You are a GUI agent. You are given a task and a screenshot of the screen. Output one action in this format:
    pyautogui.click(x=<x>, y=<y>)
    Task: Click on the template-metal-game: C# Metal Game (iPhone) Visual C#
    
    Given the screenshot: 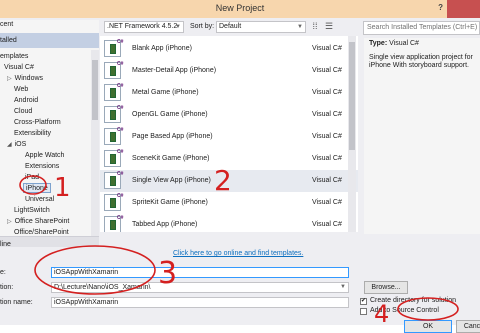 What is the action you would take?
    pyautogui.click(x=229, y=93)
    